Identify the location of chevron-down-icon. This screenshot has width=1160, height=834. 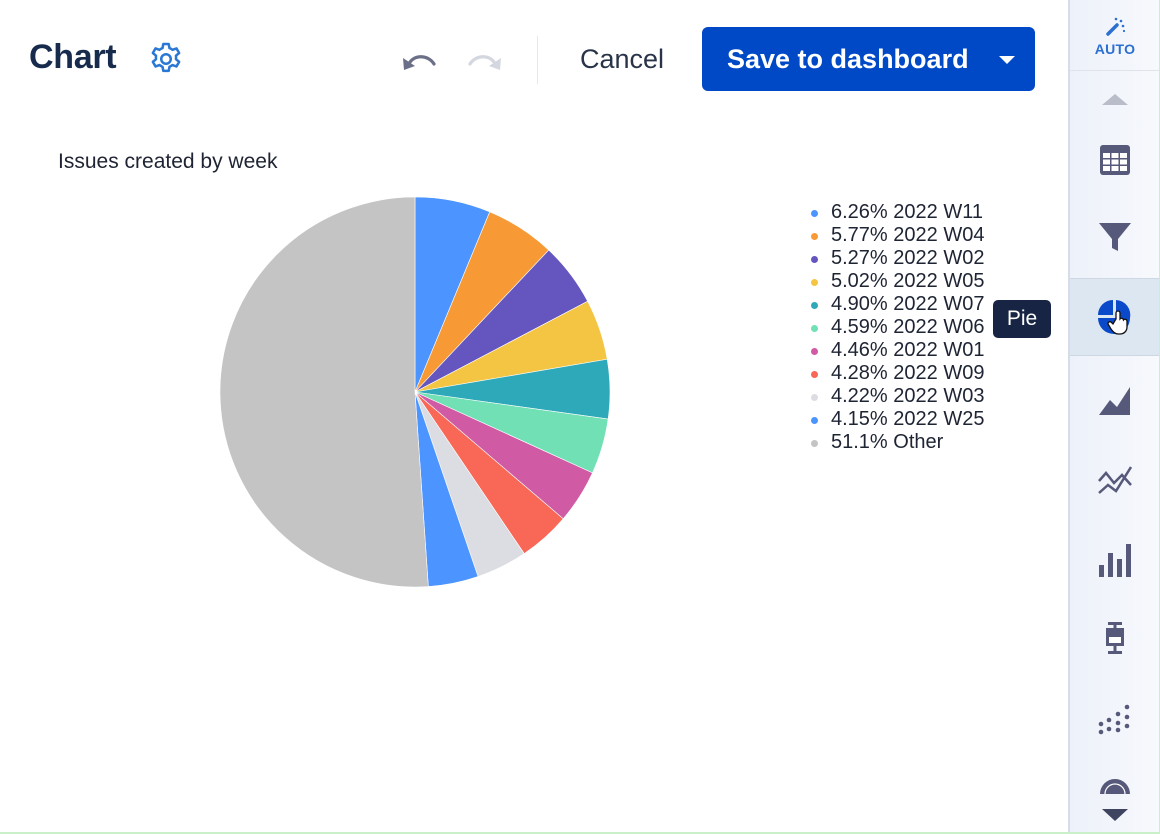
(1115, 815).